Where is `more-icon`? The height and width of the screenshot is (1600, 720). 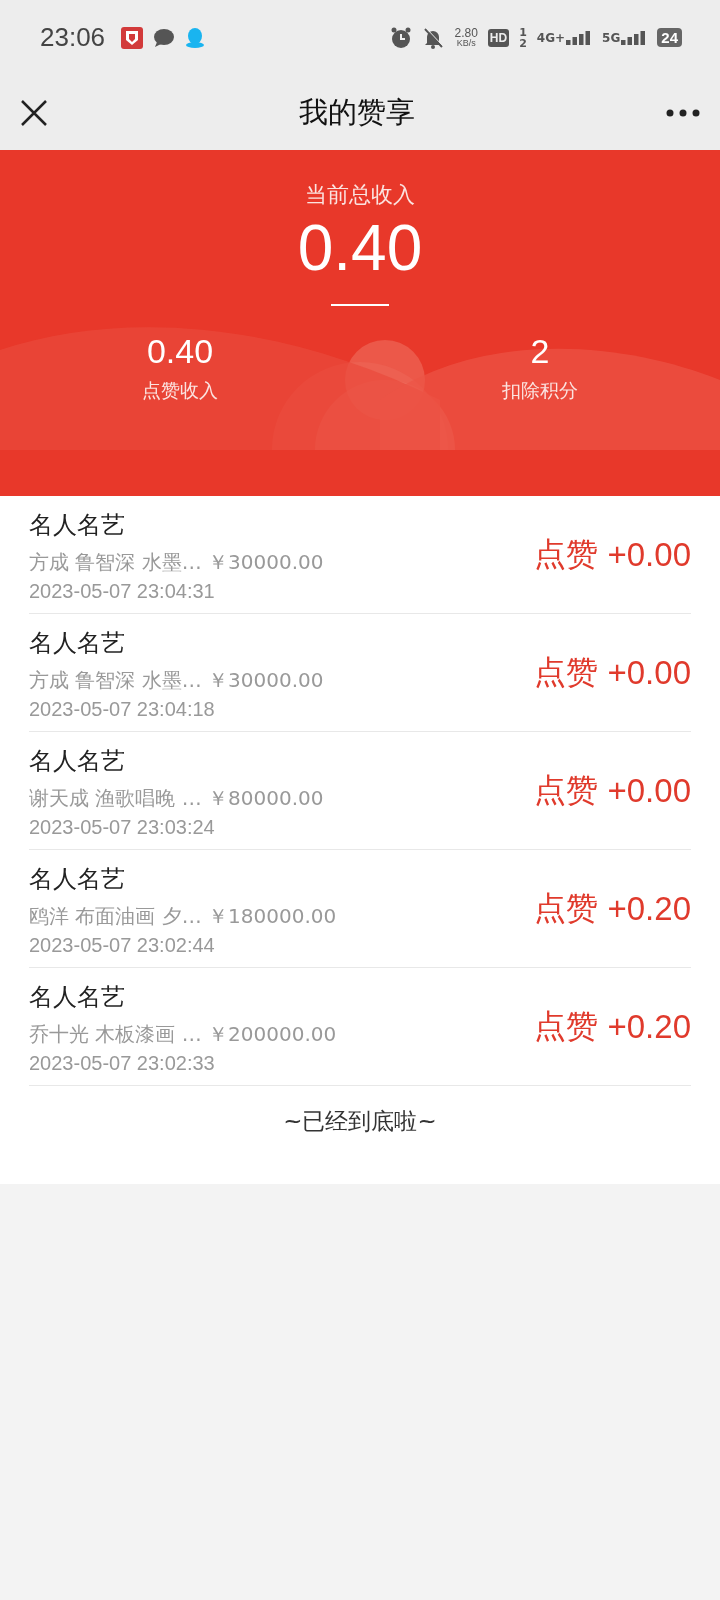 more-icon is located at coordinates (683, 112).